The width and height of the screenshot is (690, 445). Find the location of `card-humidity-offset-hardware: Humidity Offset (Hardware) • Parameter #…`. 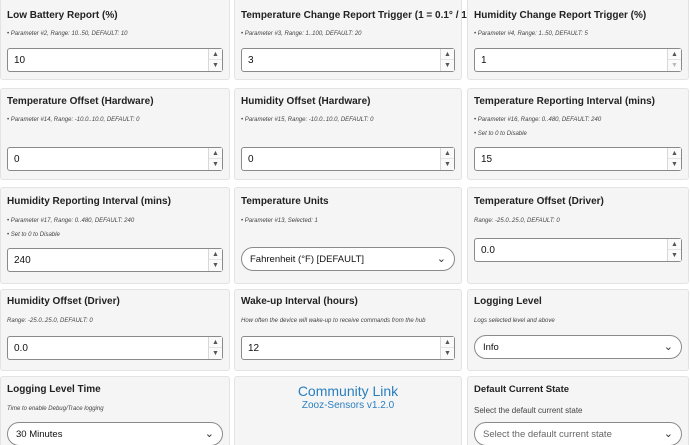

card-humidity-offset-hardware: Humidity Offset (Hardware) • Parameter #… is located at coordinates (348, 134).